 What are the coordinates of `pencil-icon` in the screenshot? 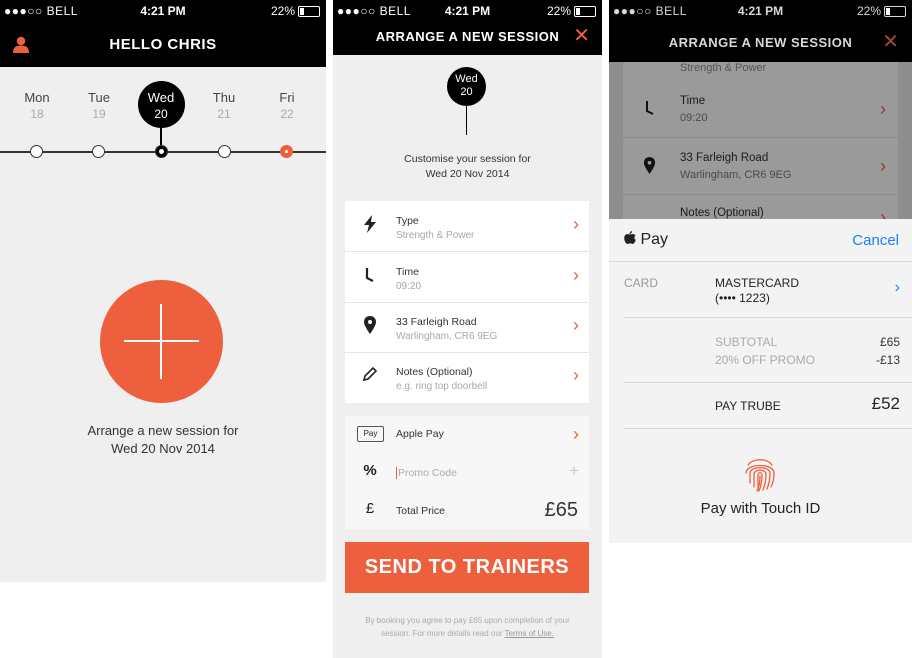 It's located at (370, 375).